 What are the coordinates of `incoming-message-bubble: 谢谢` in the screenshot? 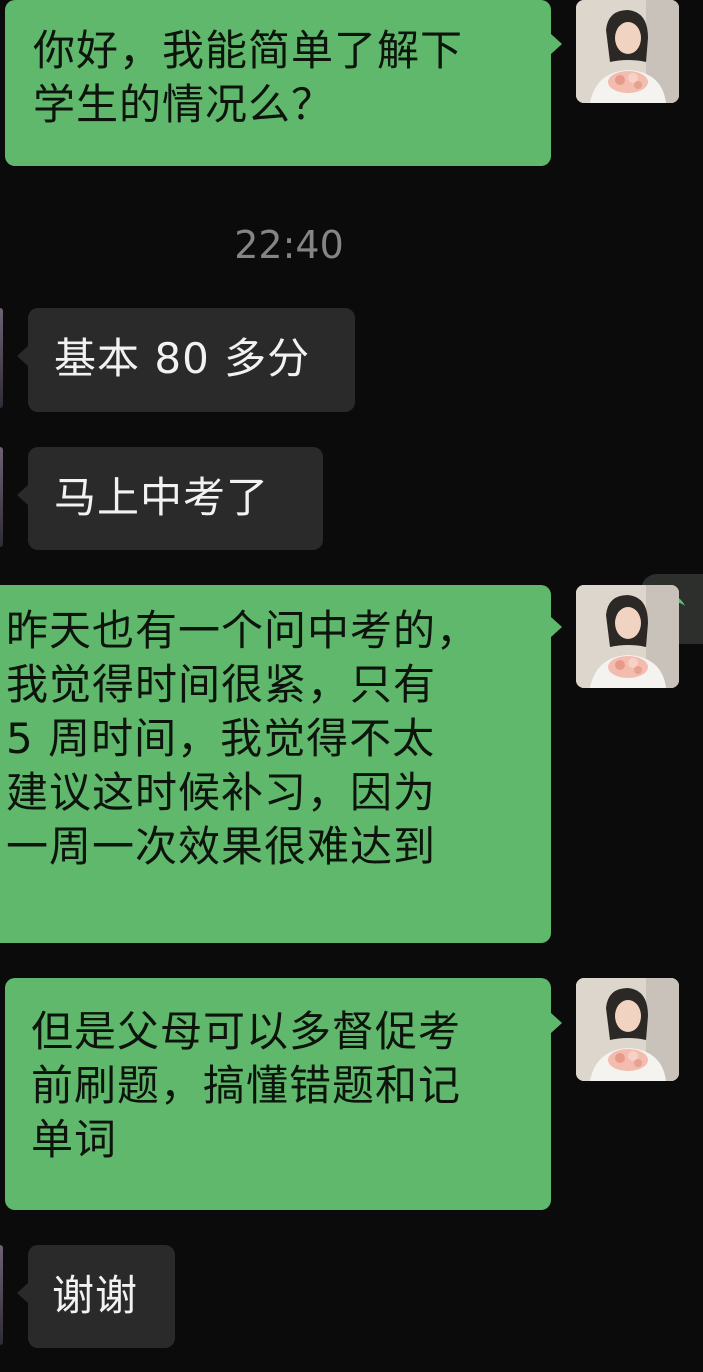 It's located at (101, 1296).